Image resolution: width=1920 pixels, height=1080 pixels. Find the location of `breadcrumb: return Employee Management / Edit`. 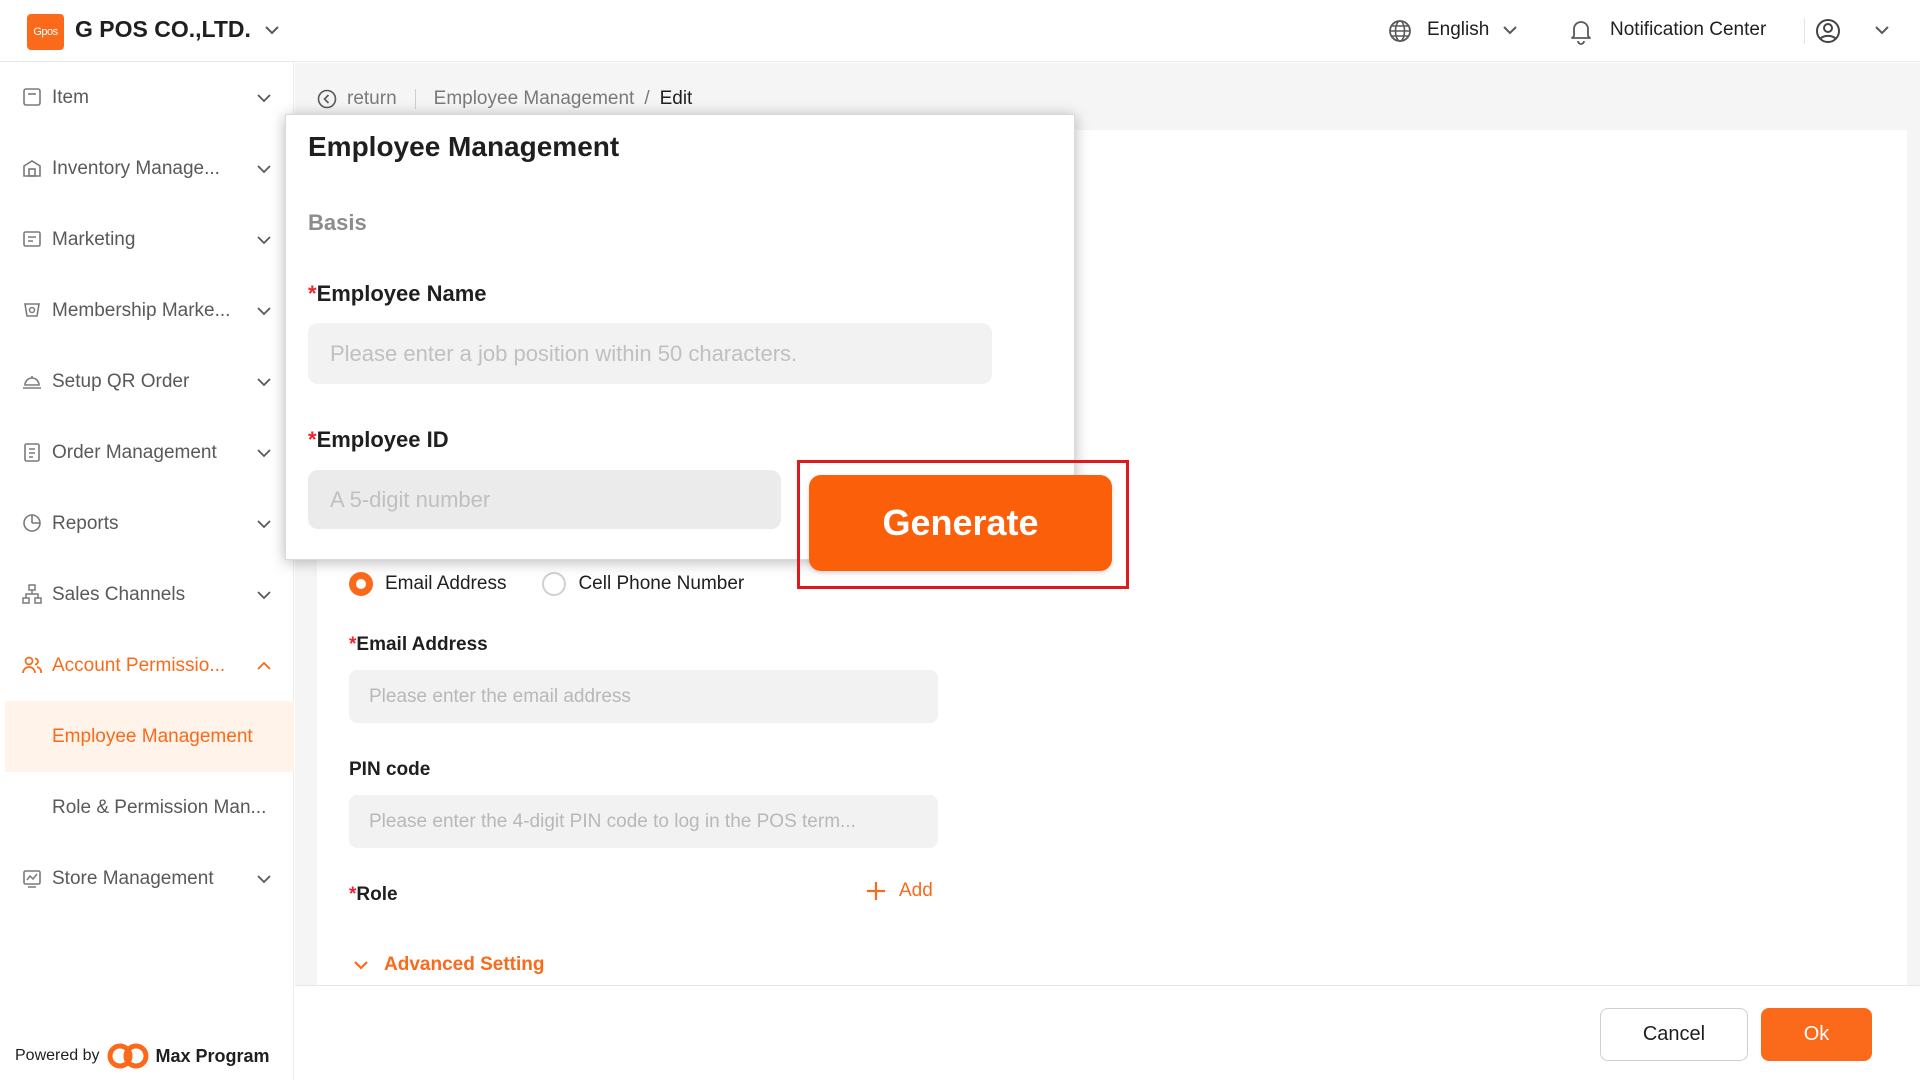

breadcrumb: return Employee Management / Edit is located at coordinates (504, 99).